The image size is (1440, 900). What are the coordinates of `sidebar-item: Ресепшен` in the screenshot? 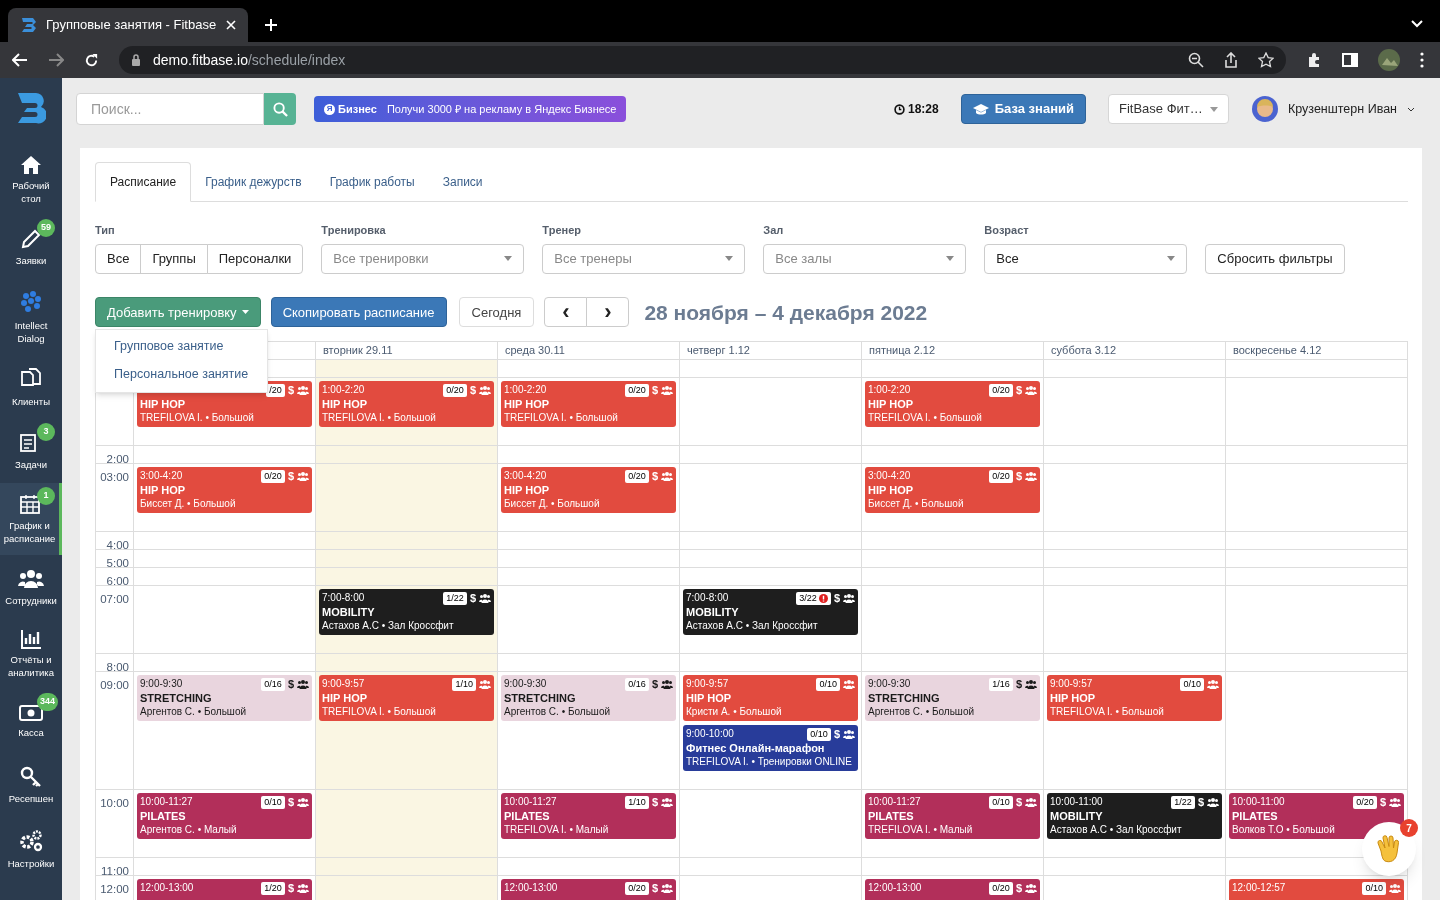 It's located at (31, 785).